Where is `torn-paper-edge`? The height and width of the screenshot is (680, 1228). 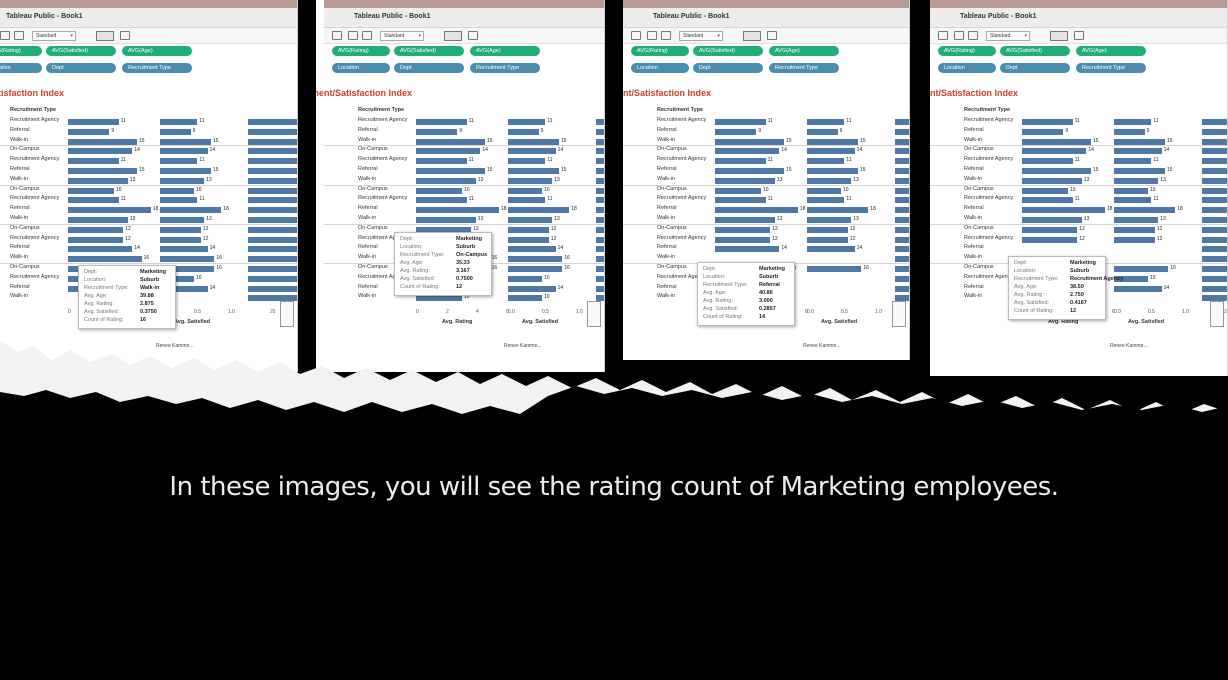 torn-paper-edge is located at coordinates (614, 385).